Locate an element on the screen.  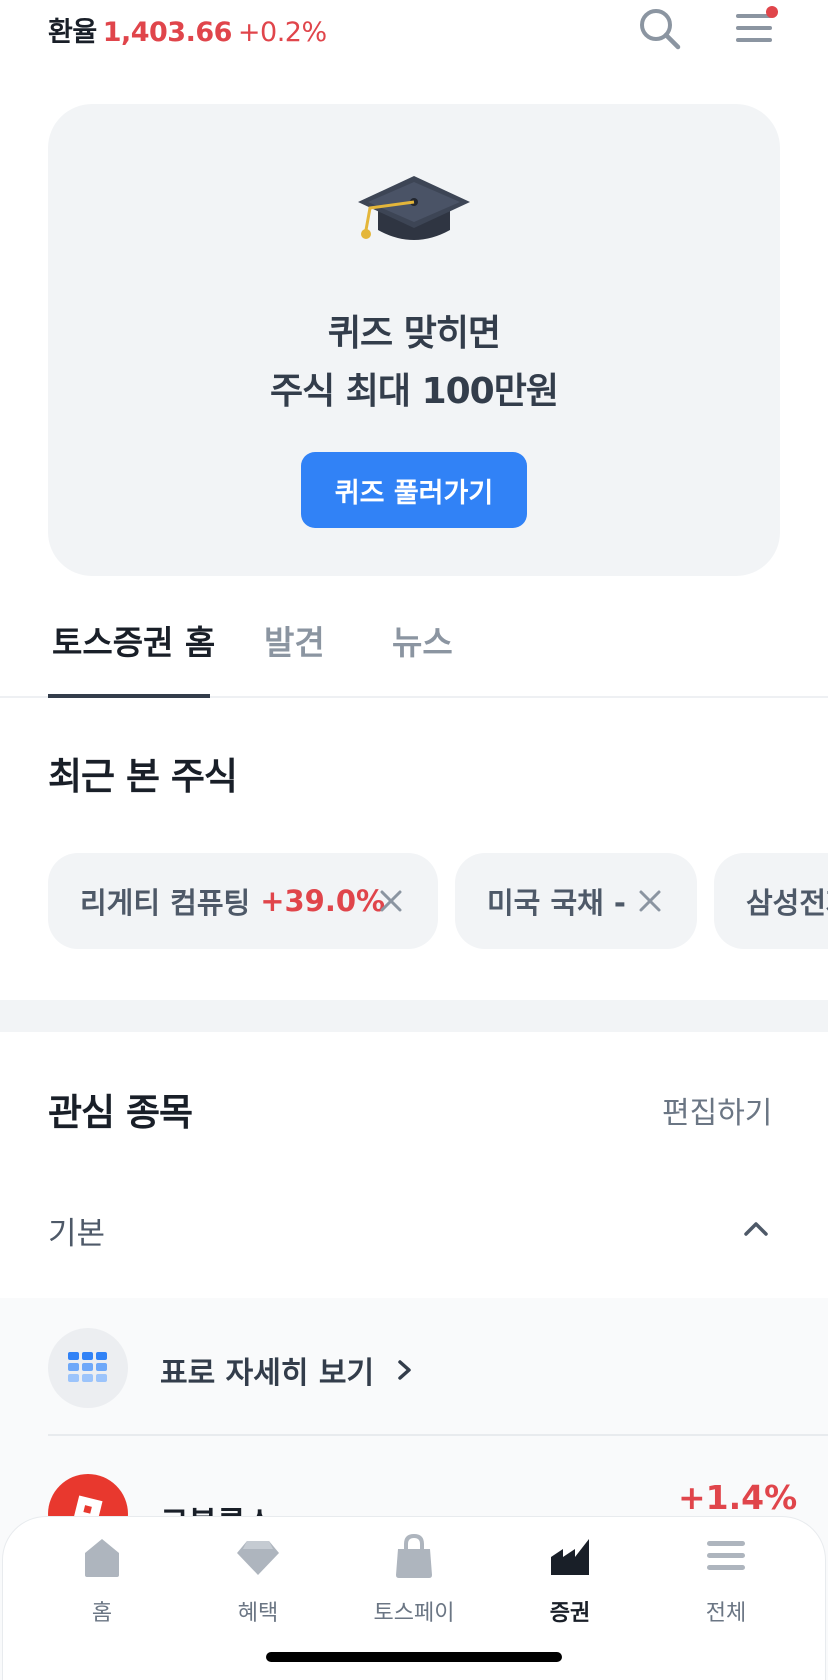
table-grid-icon is located at coordinates (88, 1368).